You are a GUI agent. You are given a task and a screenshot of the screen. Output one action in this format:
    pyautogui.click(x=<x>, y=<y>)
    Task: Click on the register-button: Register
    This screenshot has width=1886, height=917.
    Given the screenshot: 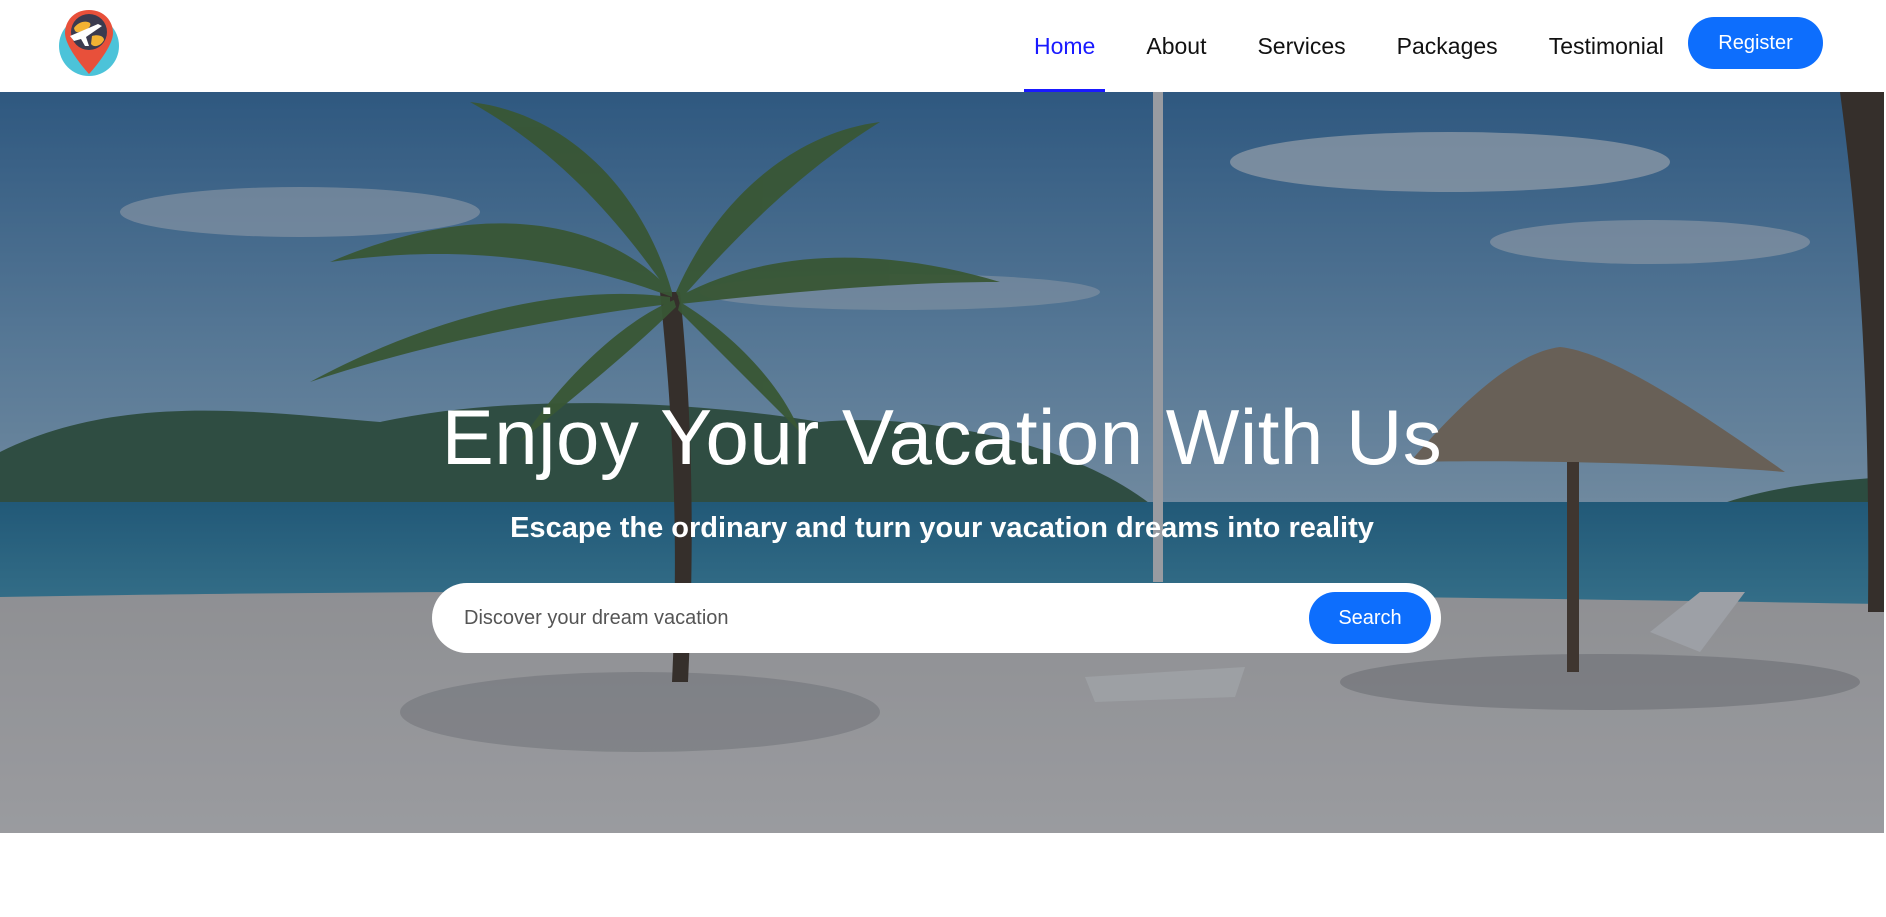 What is the action you would take?
    pyautogui.click(x=1755, y=43)
    